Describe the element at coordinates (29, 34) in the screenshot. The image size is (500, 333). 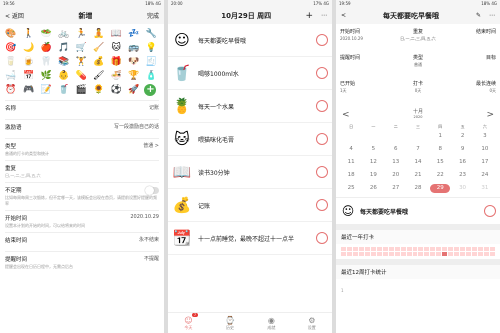
I see `habit-icon-option: 🚶` at that location.